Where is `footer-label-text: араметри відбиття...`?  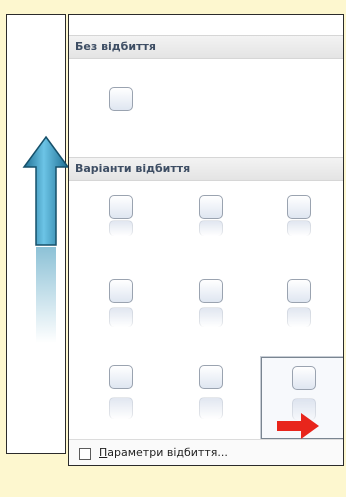 footer-label-text: араметри відбиття... is located at coordinates (167, 452).